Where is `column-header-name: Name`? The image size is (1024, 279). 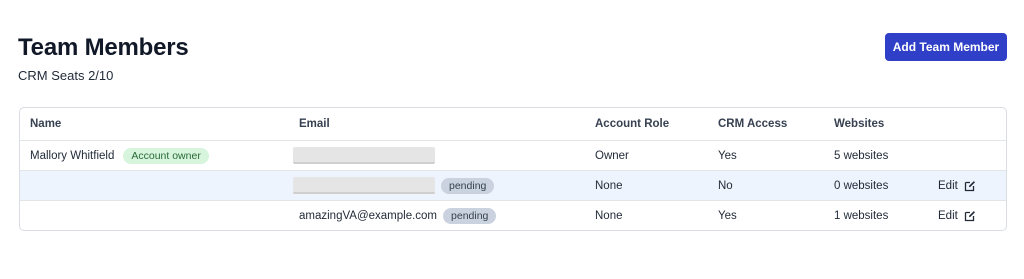 column-header-name: Name is located at coordinates (45, 124).